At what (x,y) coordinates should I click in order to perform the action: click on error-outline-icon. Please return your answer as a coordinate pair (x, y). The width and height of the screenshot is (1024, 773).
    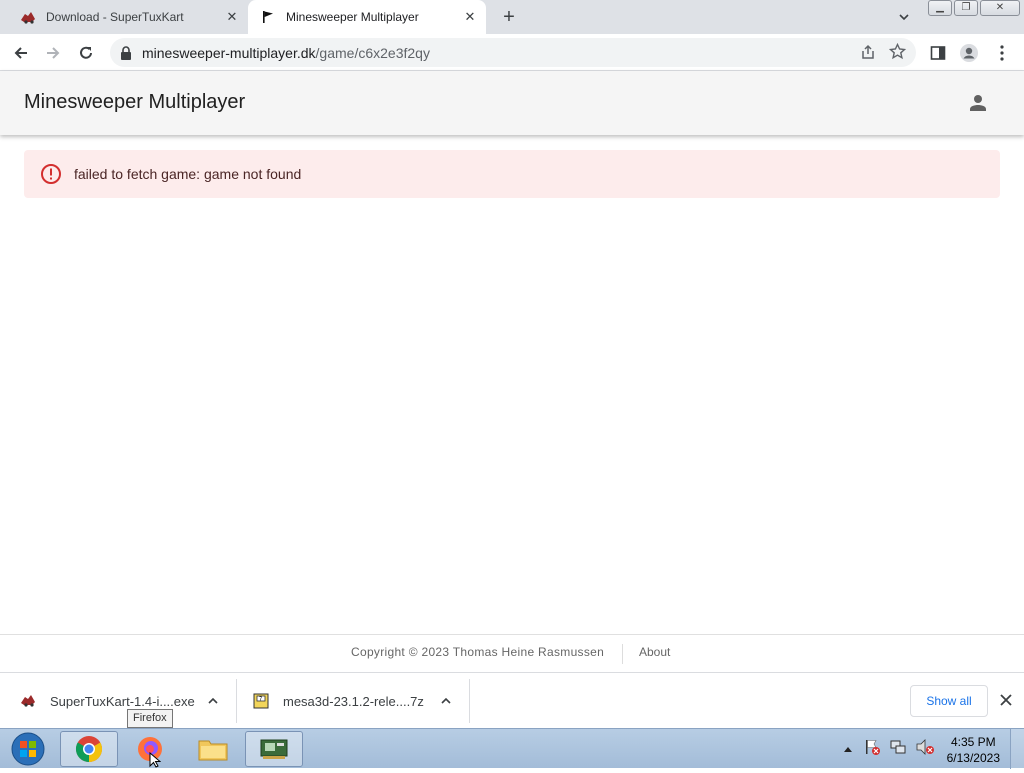
    Looking at the image, I should click on (51, 174).